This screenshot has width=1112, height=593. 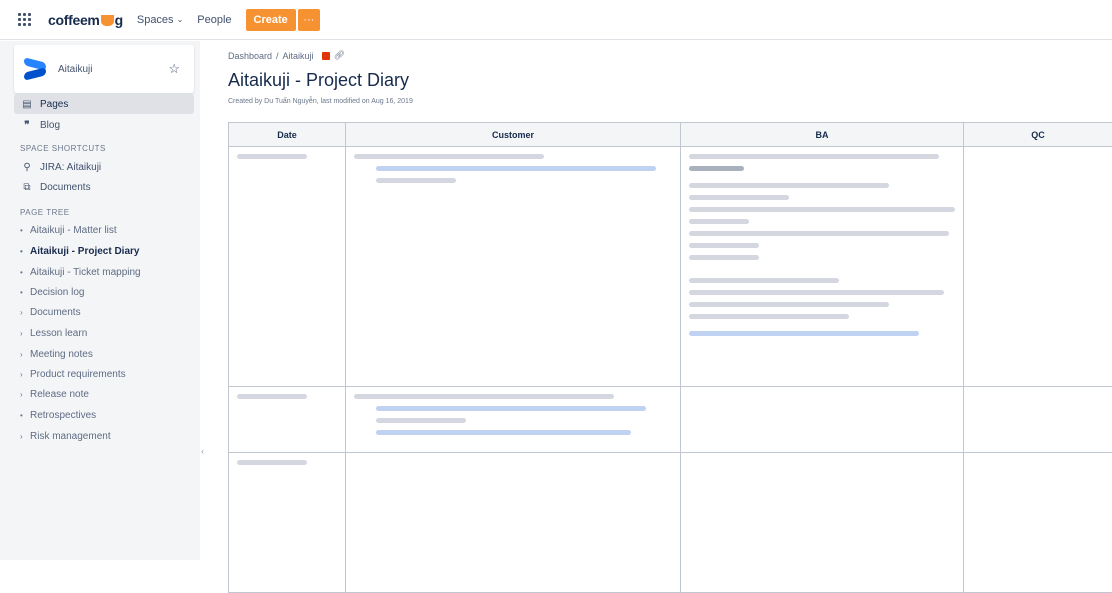 I want to click on people-link: People, so click(x=214, y=20).